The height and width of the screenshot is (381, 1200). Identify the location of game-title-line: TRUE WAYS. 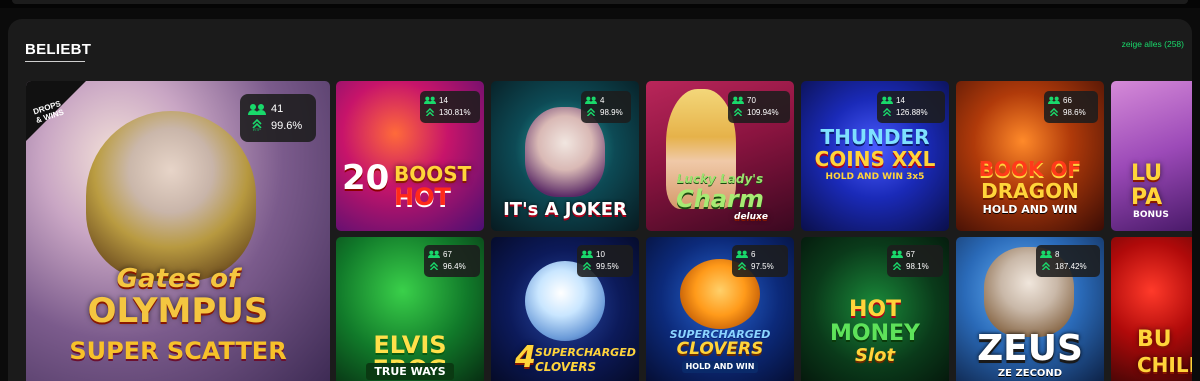
(410, 371).